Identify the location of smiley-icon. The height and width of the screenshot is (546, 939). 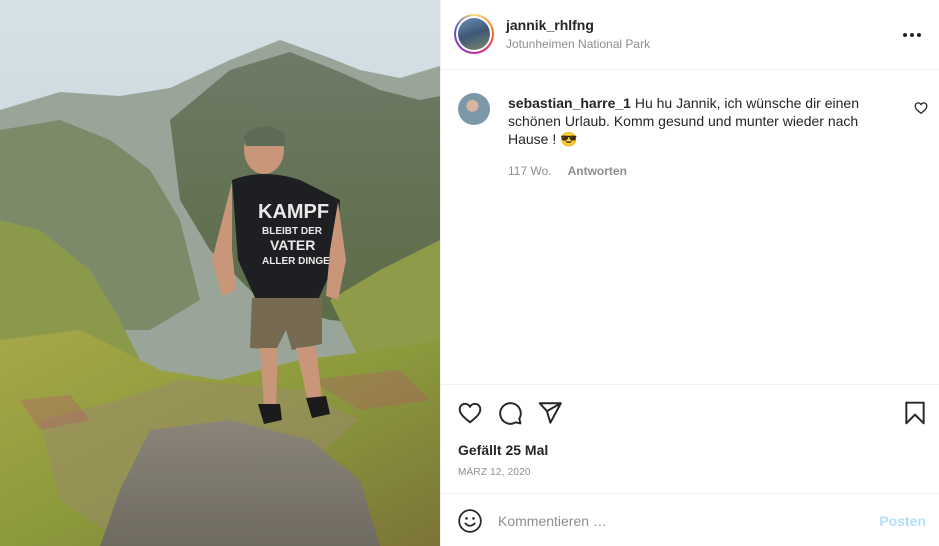
(470, 521).